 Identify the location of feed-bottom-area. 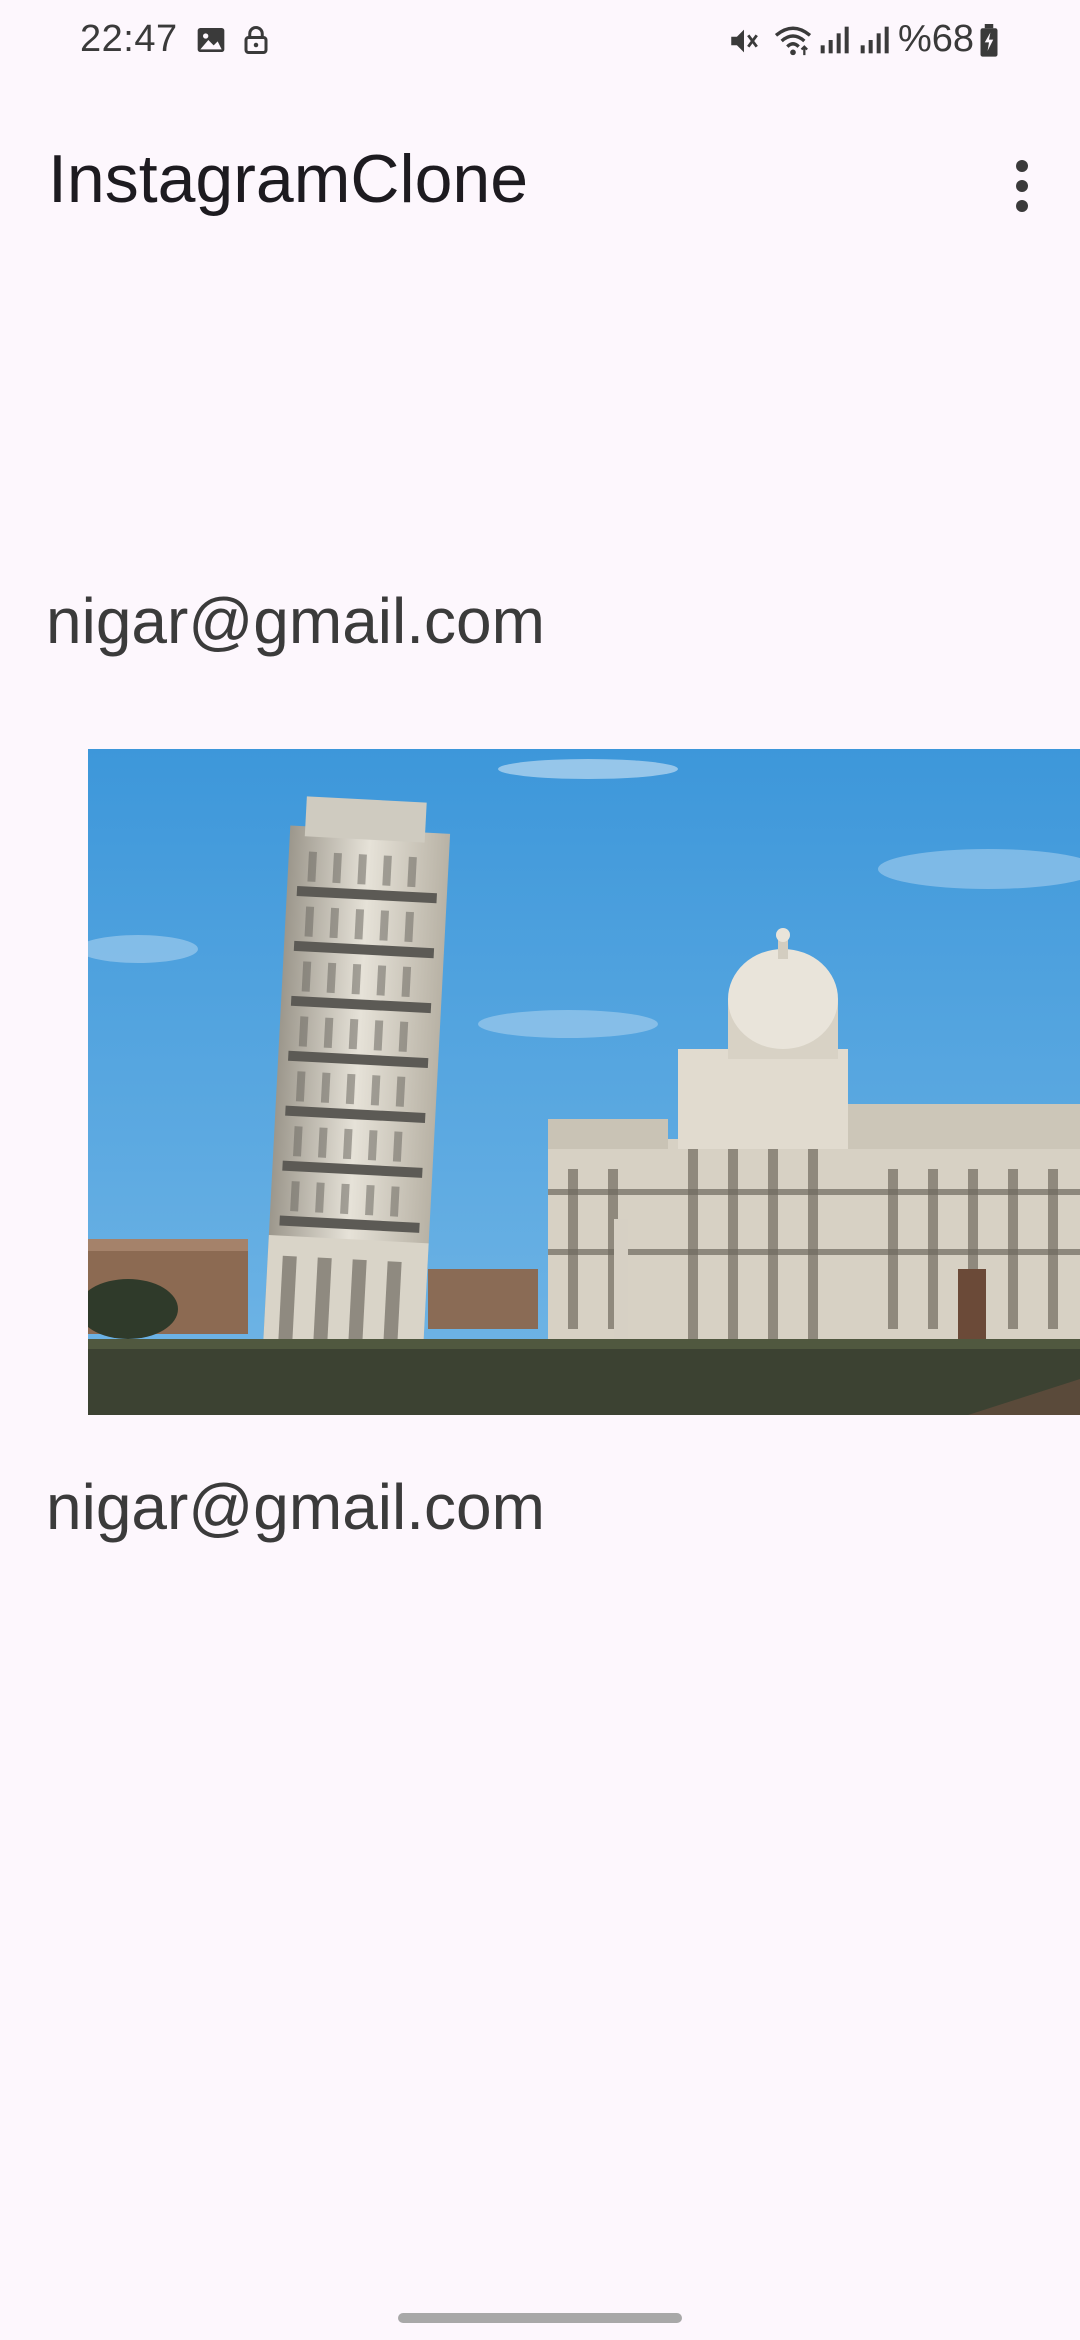
(540, 2170).